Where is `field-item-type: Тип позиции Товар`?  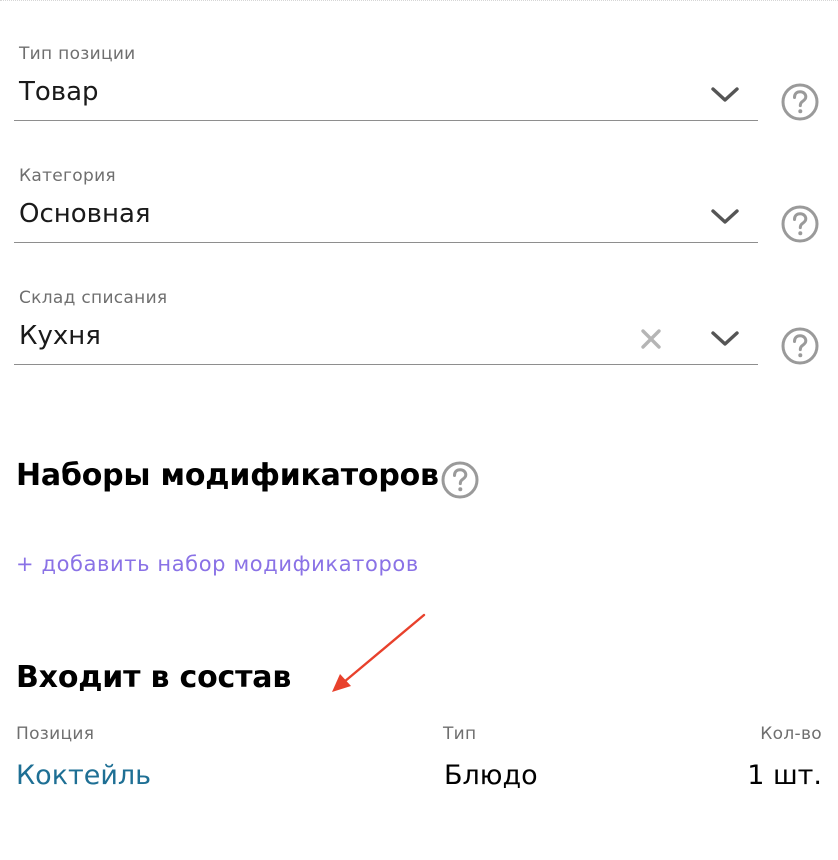
field-item-type: Тип позиции Товар is located at coordinates (386, 90).